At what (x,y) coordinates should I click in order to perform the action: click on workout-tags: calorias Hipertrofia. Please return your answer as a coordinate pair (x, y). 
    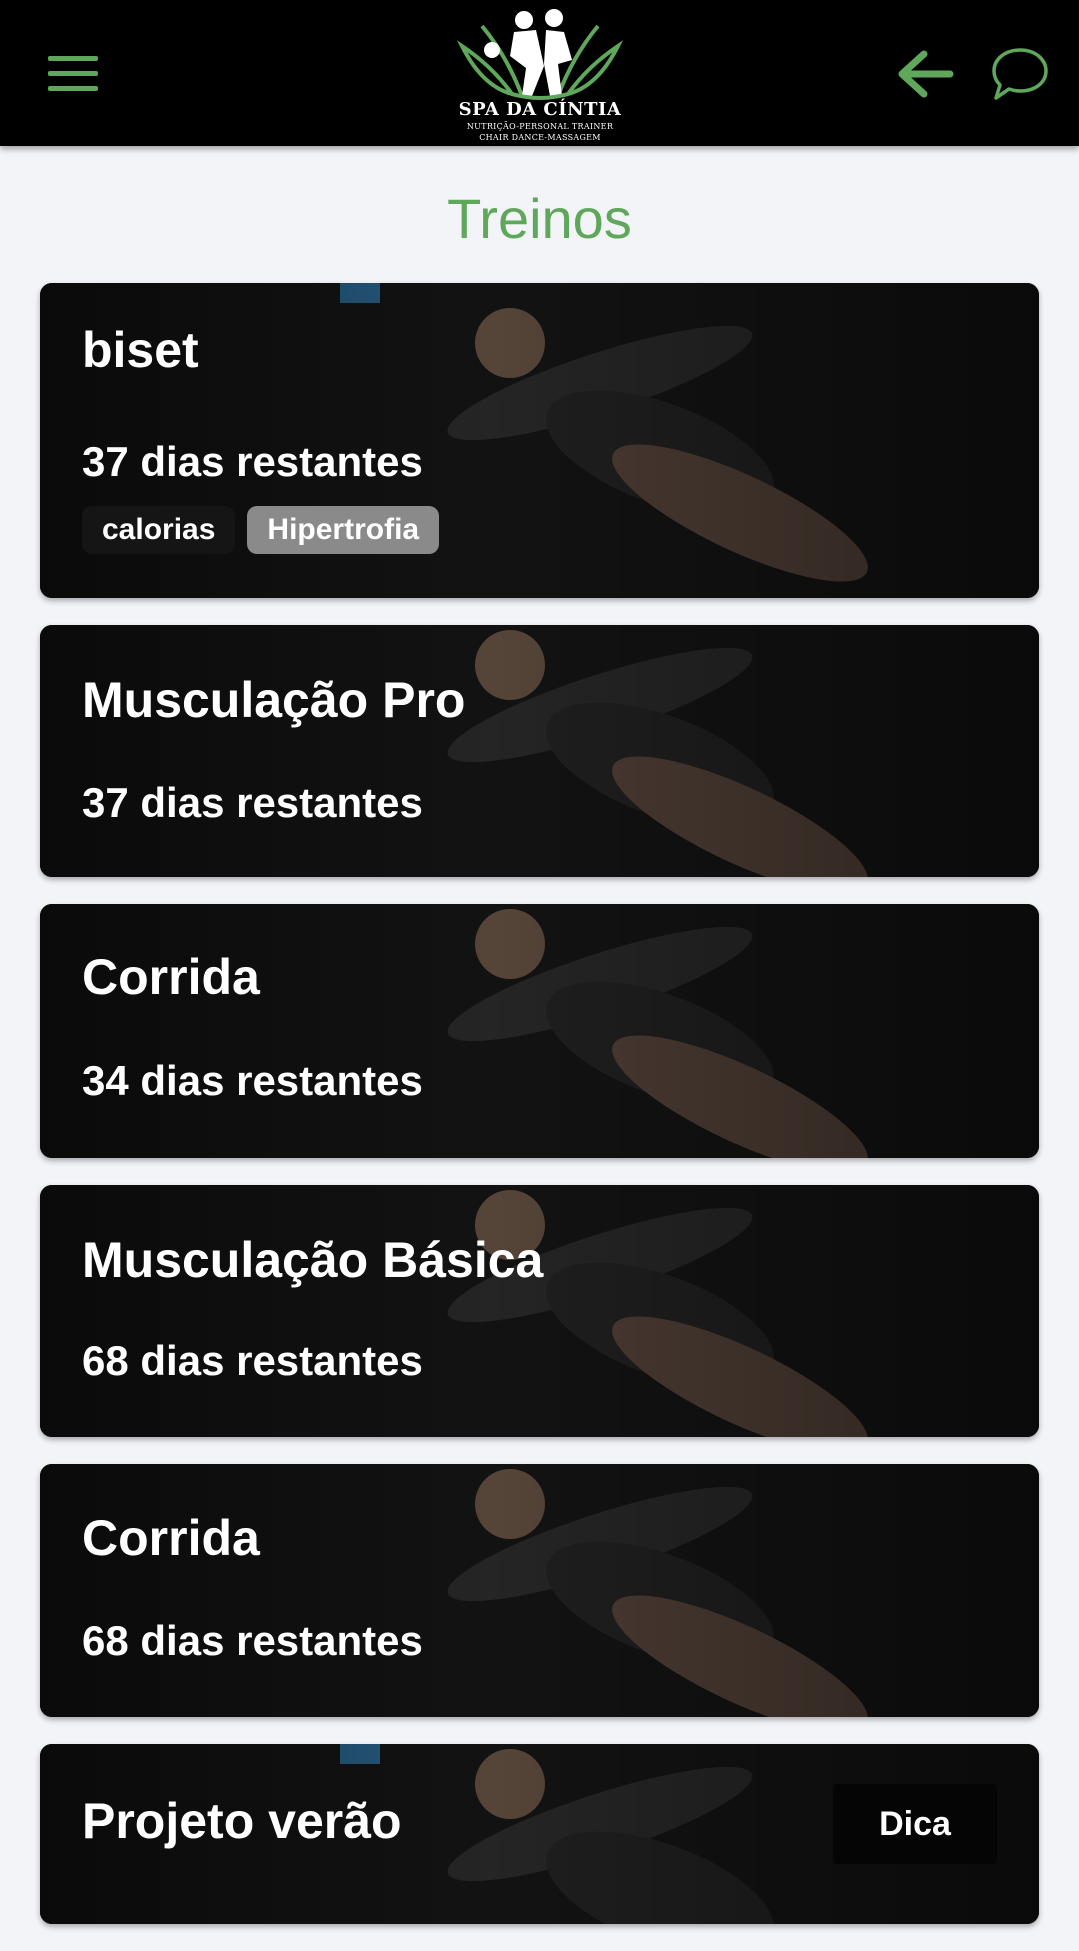
    Looking at the image, I should click on (261, 530).